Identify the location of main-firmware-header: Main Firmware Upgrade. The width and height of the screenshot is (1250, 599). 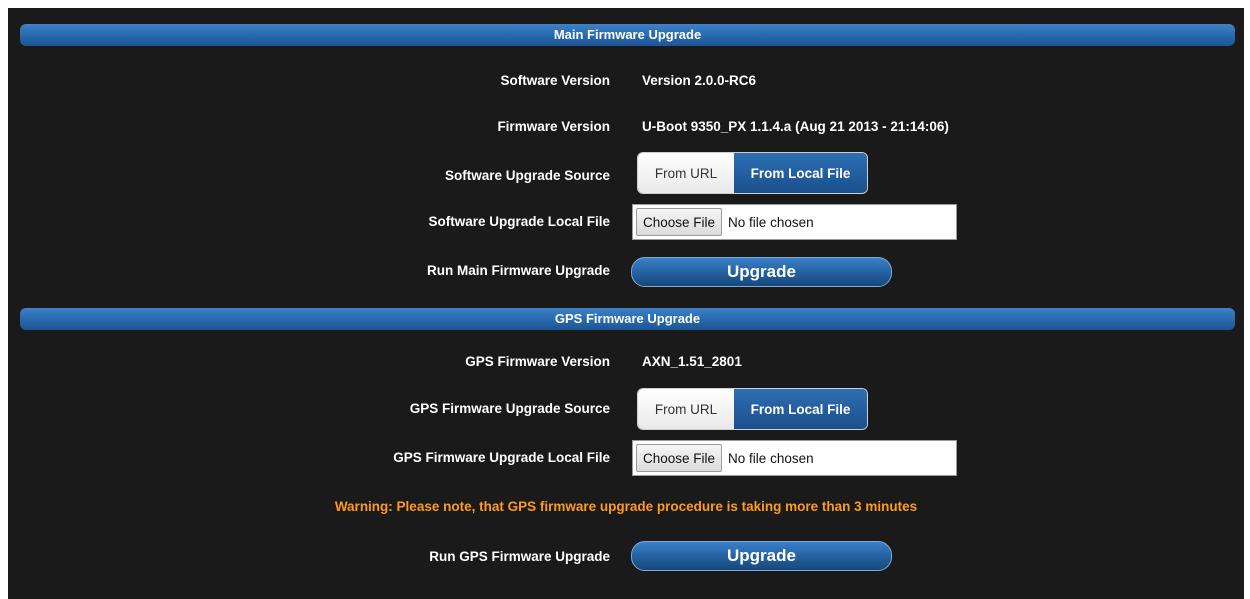
(627, 35).